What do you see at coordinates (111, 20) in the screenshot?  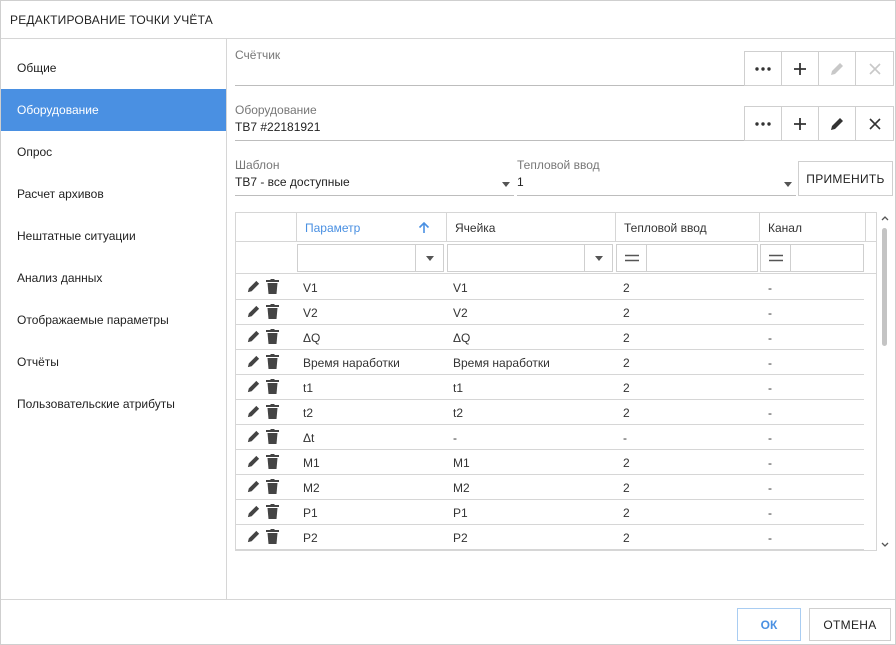 I see `dialog-title: РЕДАКТИРОВАНИЕ ТОЧКИ УЧЁТА` at bounding box center [111, 20].